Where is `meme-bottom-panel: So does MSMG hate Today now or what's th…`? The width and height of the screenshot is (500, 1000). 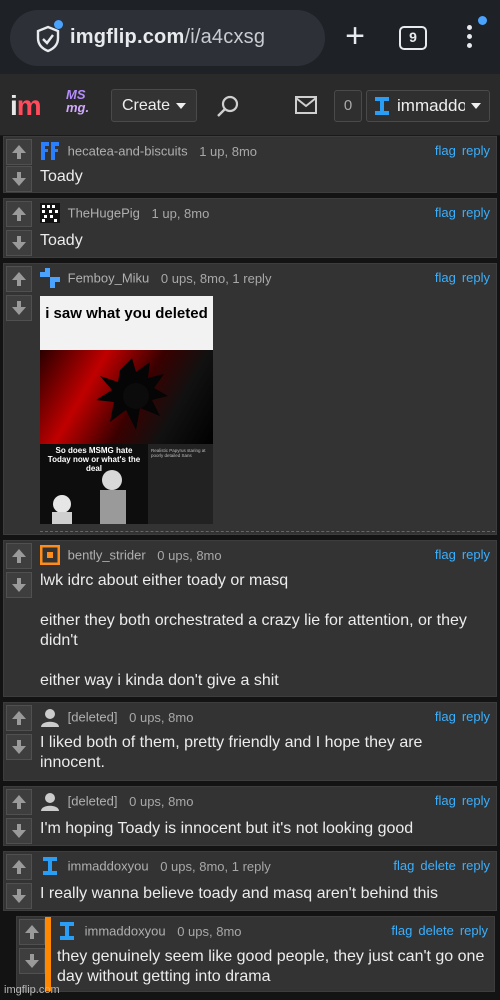 meme-bottom-panel: So does MSMG hate Today now or what's th… is located at coordinates (94, 484).